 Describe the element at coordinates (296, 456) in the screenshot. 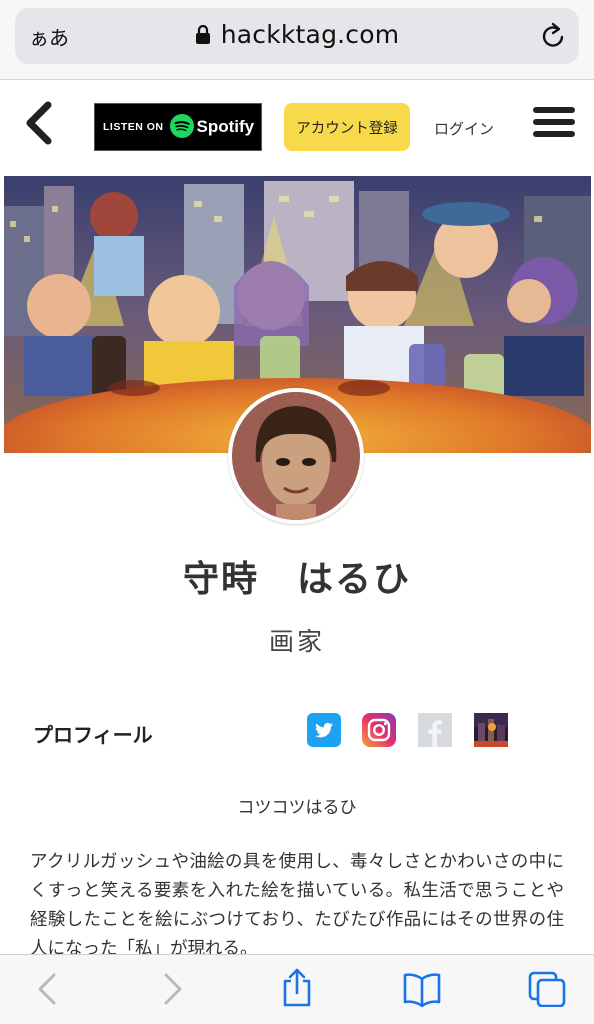

I see `profile-avatar` at that location.